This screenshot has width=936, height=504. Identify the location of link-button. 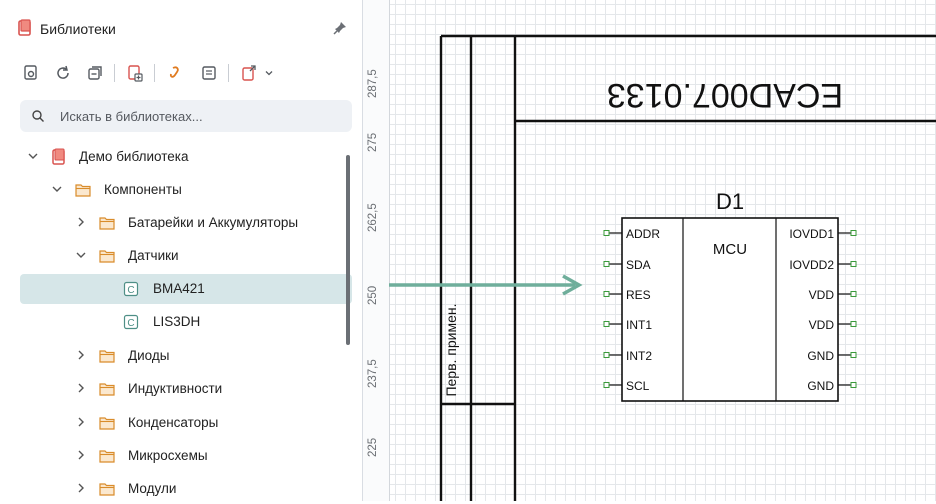
(175, 73).